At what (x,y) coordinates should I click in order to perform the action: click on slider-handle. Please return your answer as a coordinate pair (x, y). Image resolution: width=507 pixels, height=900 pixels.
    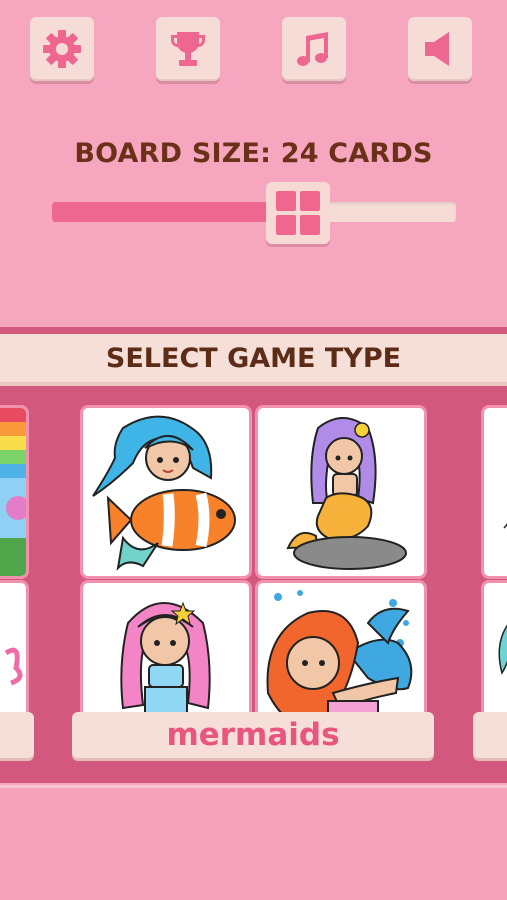
    Looking at the image, I should click on (298, 213).